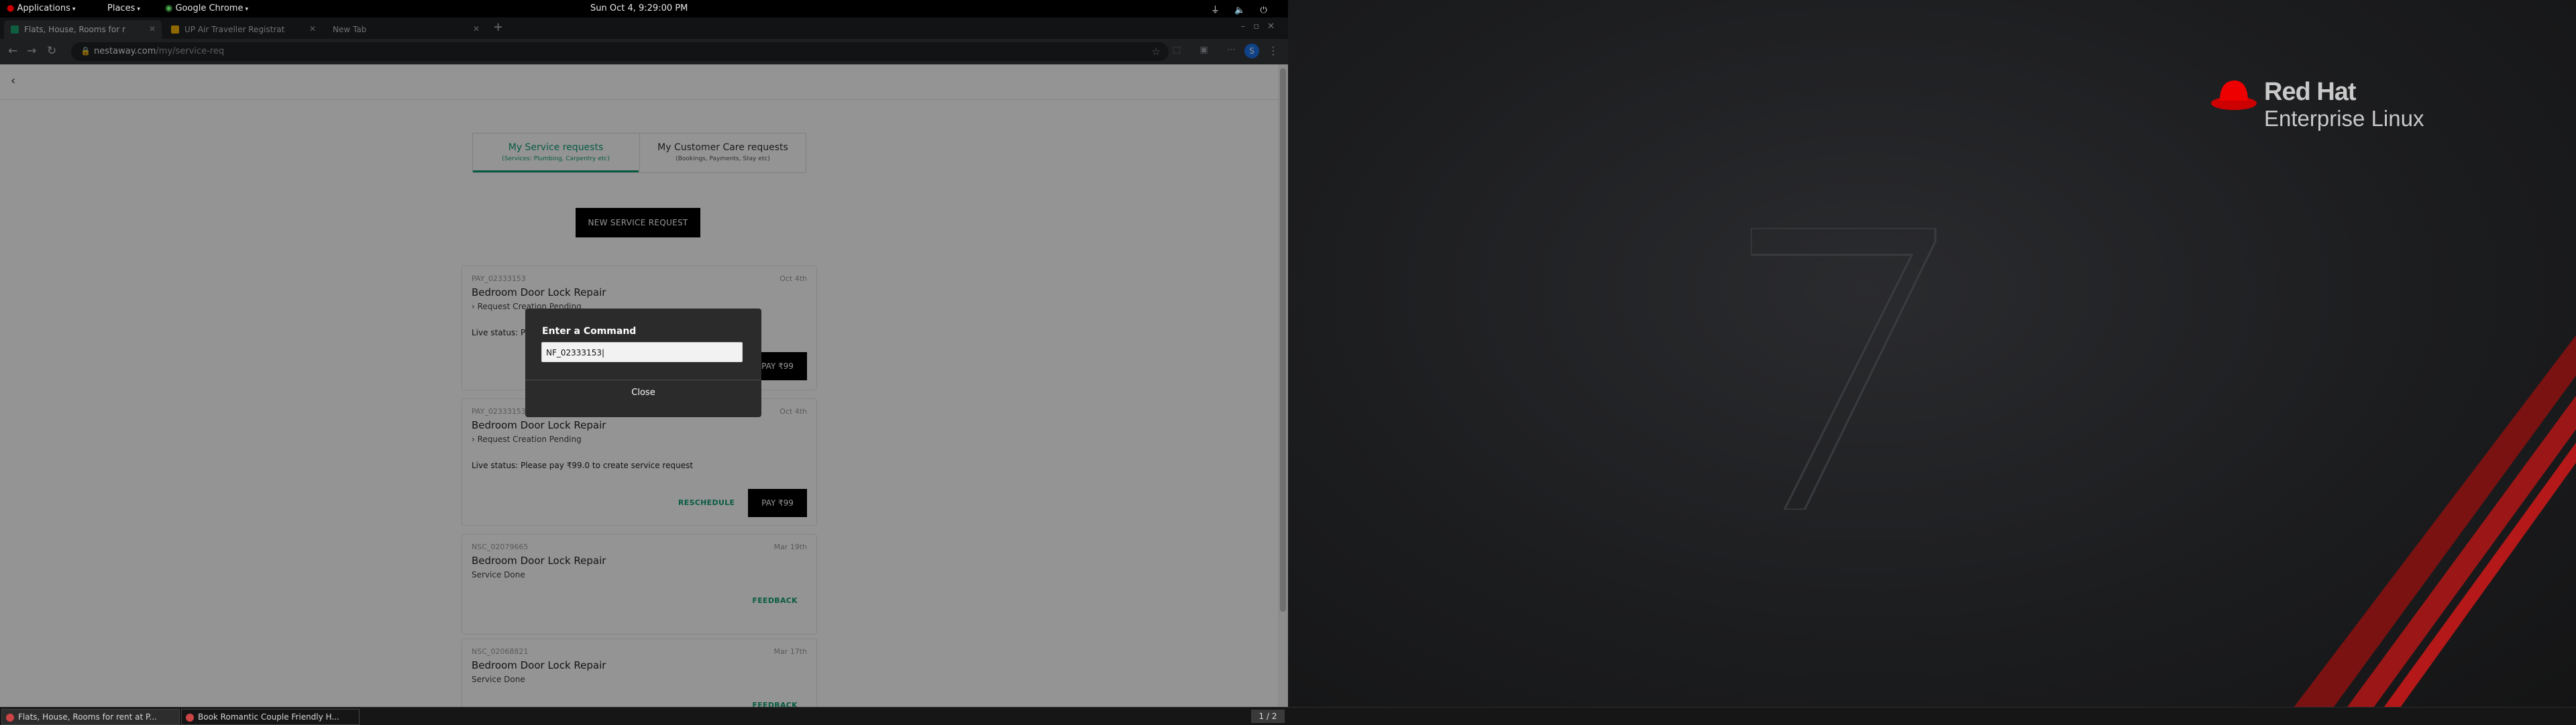 The image size is (2576, 725). Describe the element at coordinates (1268, 716) in the screenshot. I see `workspace-indicator: 1 / 2` at that location.